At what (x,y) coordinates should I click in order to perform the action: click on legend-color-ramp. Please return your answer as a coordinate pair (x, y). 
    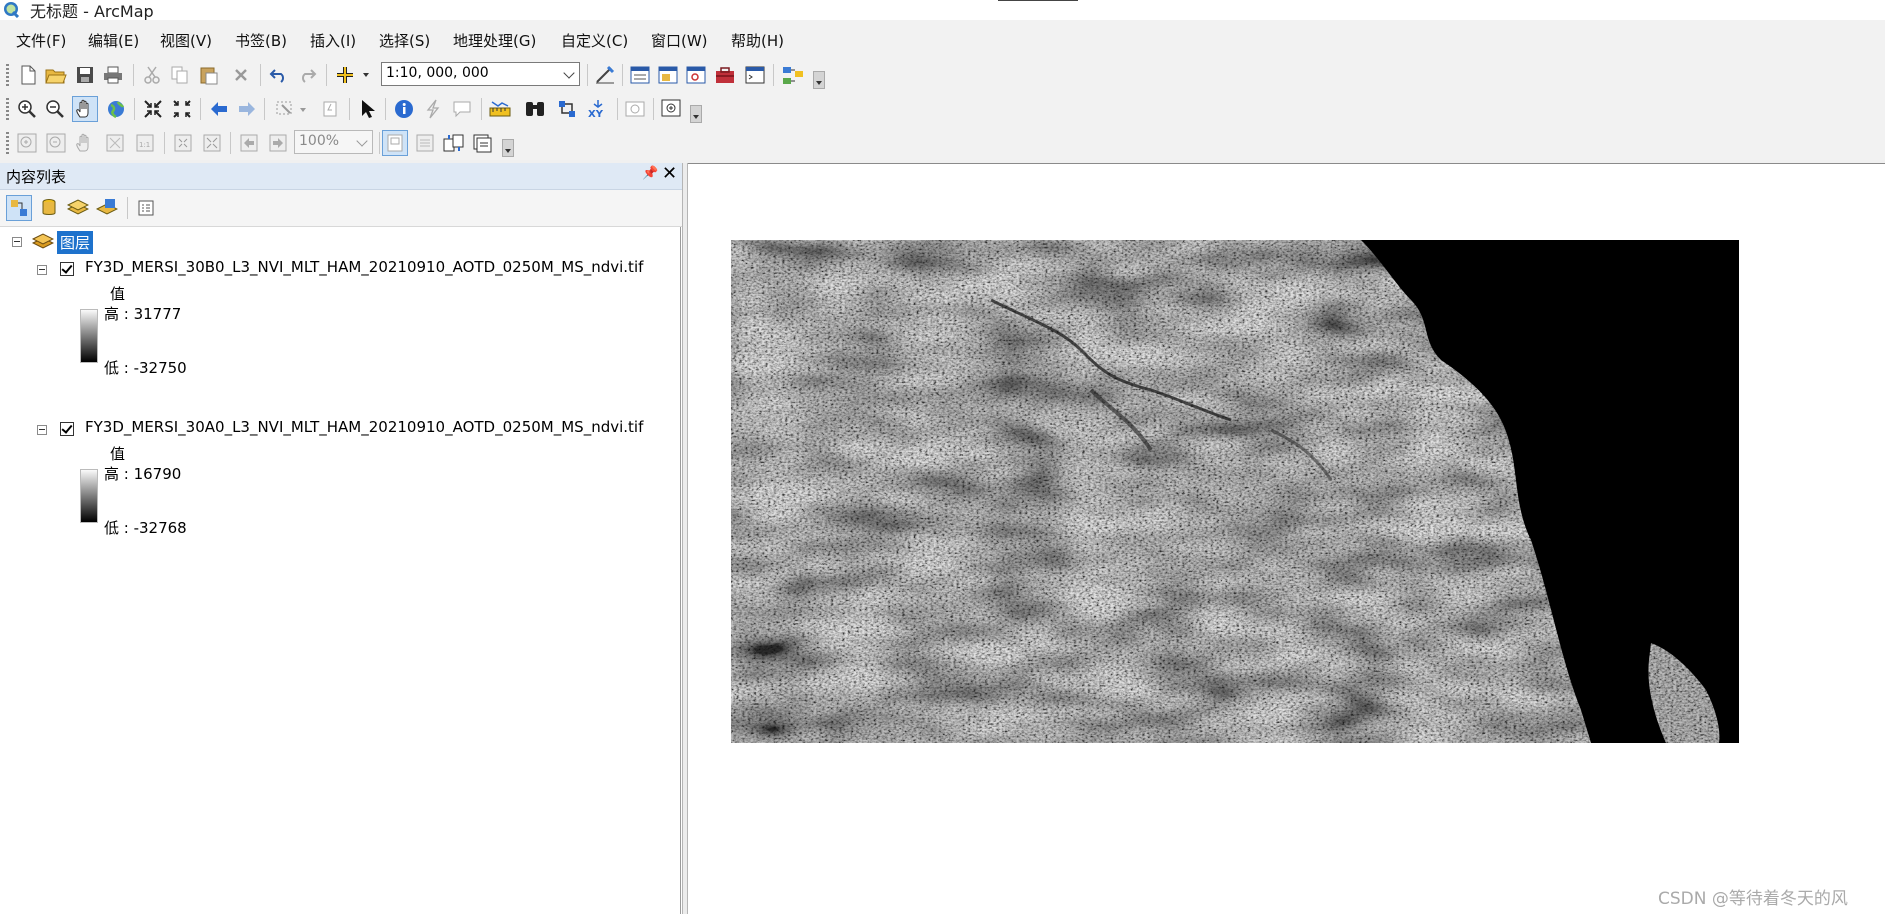
    Looking at the image, I should click on (89, 496).